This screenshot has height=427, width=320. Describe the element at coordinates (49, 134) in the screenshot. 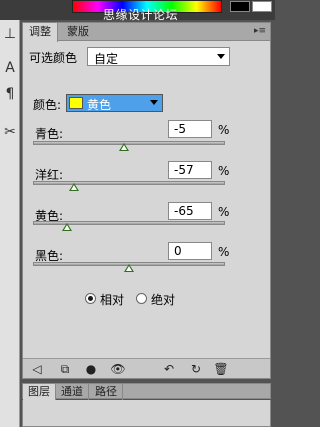

I see `slider-label-cyan: 青色:` at that location.